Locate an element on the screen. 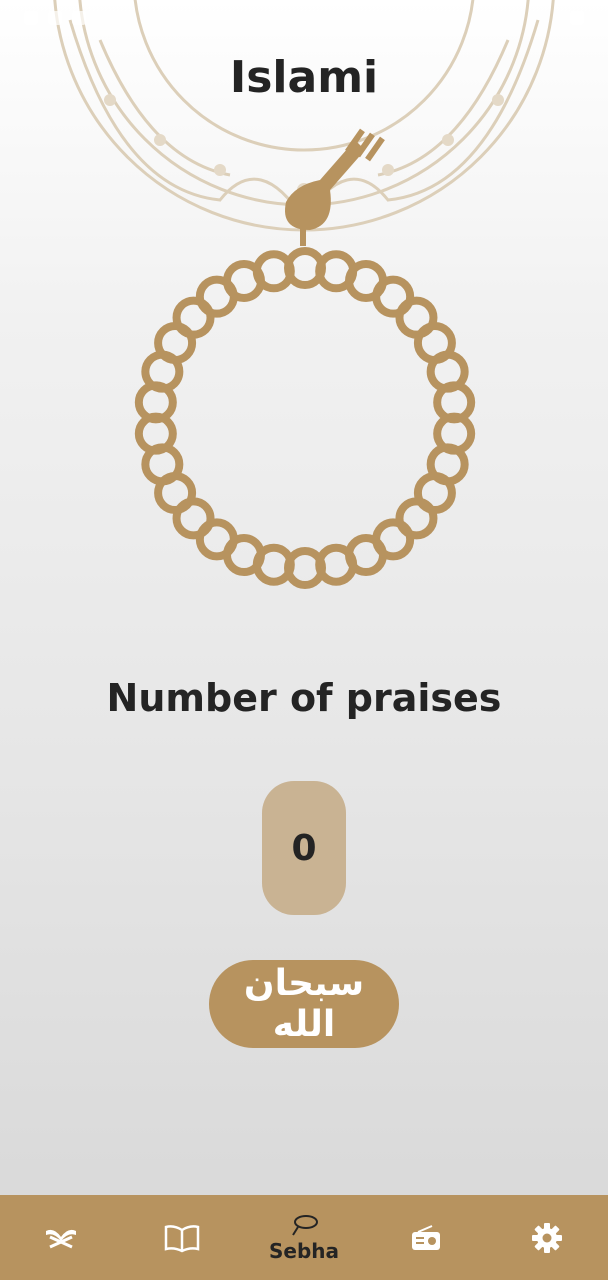 The width and height of the screenshot is (608, 1280). nav-item-hadith is located at coordinates (182, 1237).